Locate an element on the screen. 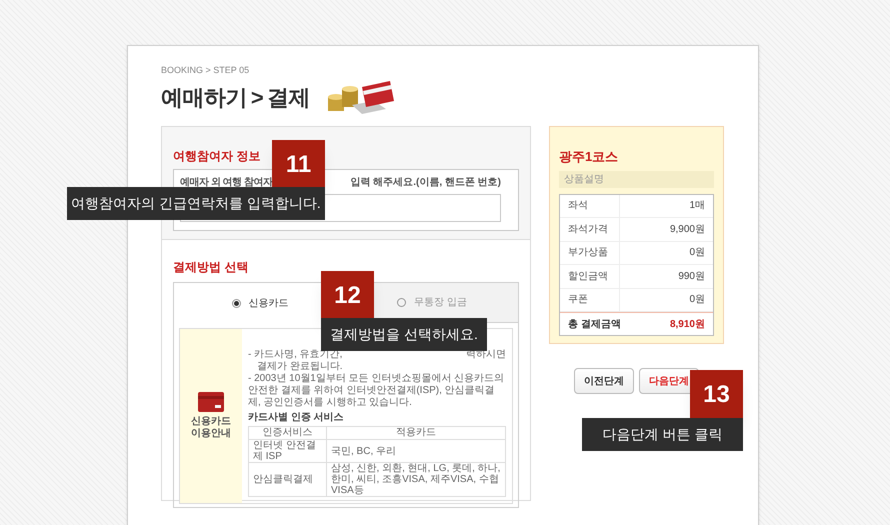  row-label: 좌석 is located at coordinates (590, 205).